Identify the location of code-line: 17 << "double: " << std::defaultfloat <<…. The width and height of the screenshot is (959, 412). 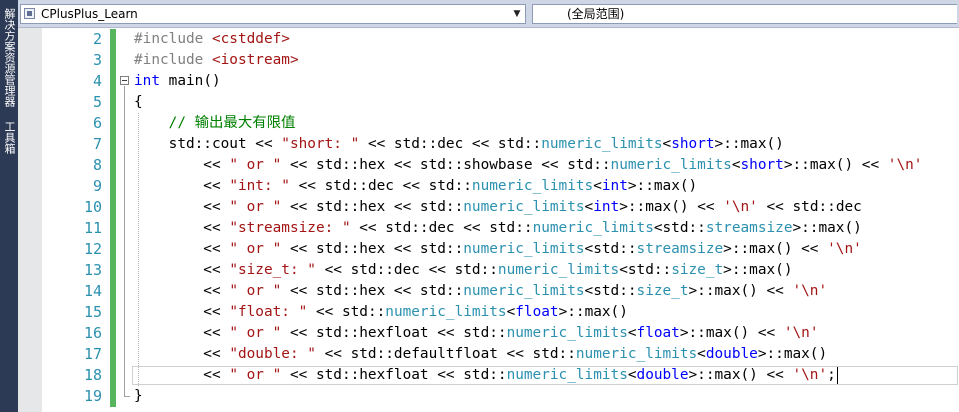
(488, 354).